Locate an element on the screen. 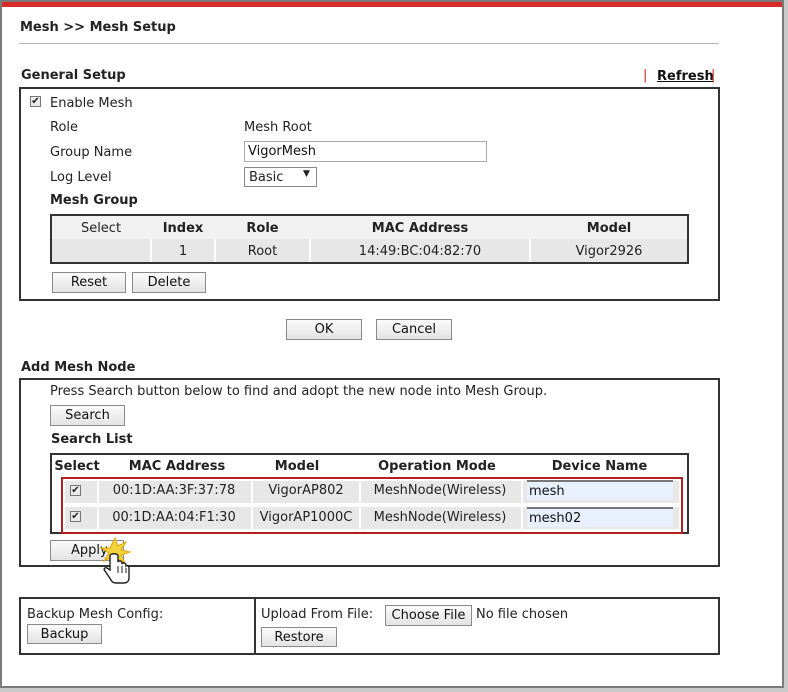 This screenshot has width=788, height=692. group-name-label: Group Name is located at coordinates (91, 152).